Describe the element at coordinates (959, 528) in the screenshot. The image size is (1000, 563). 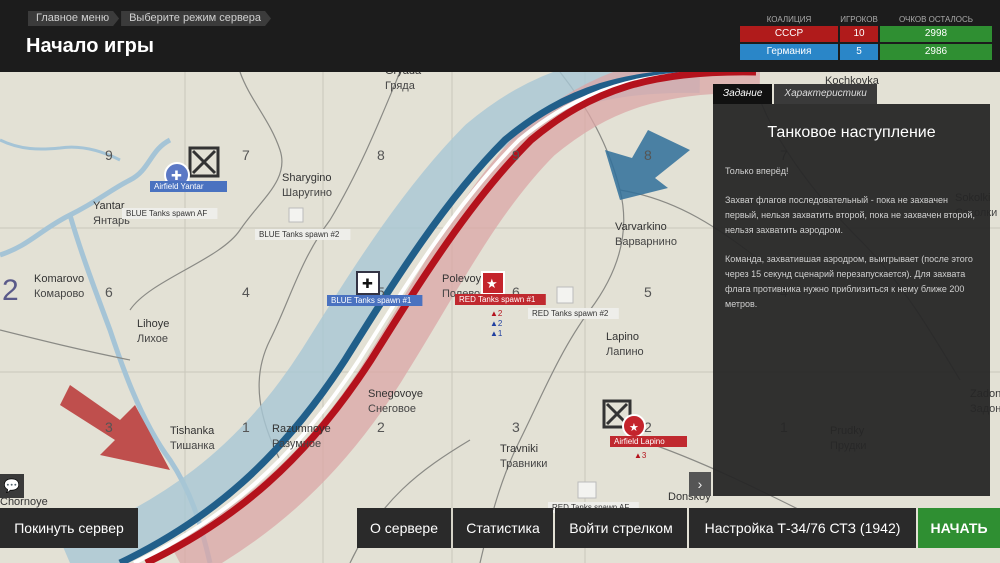
I see `start-button: НАЧАТЬ` at that location.